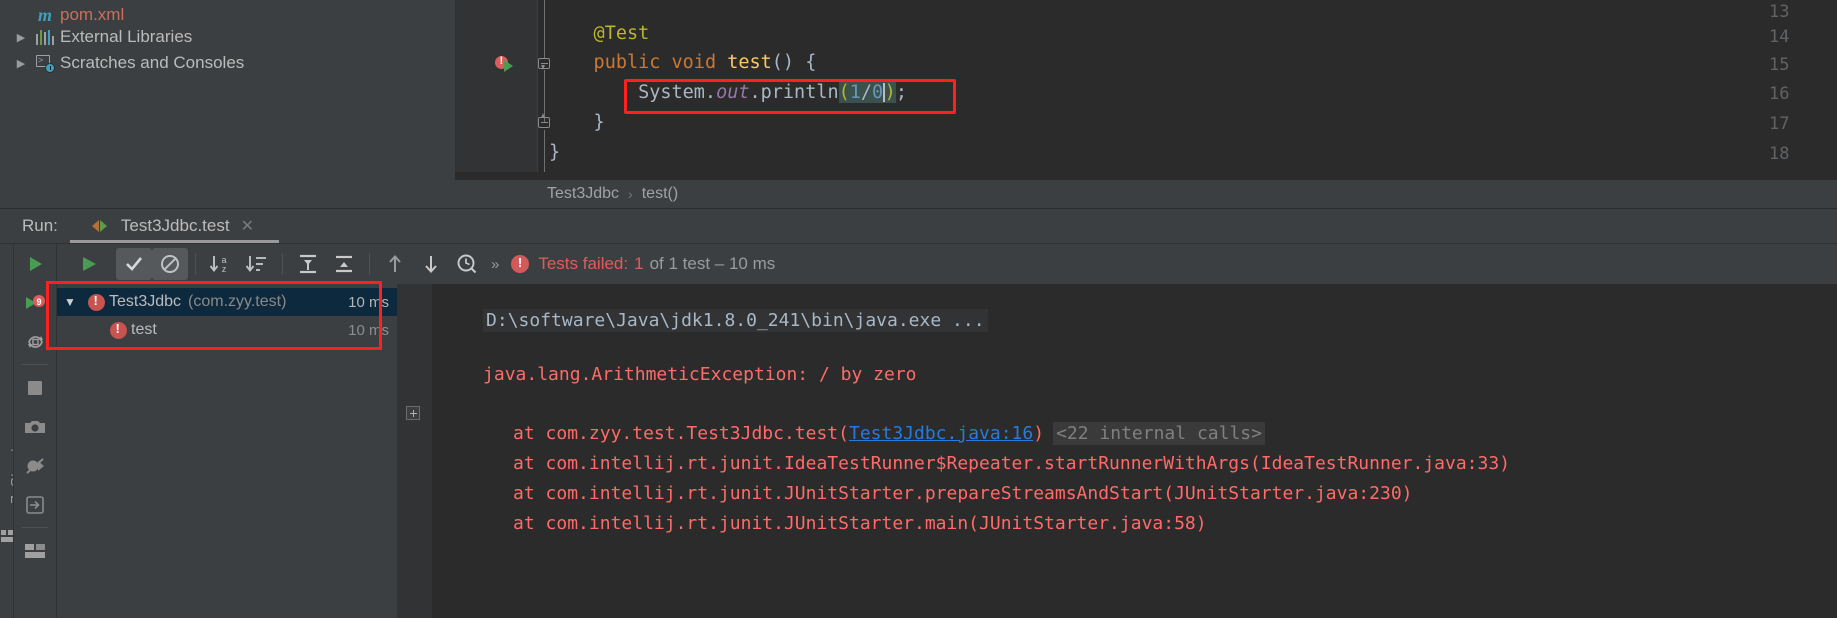 The height and width of the screenshot is (618, 1837). What do you see at coordinates (35, 263) in the screenshot?
I see `run-button` at bounding box center [35, 263].